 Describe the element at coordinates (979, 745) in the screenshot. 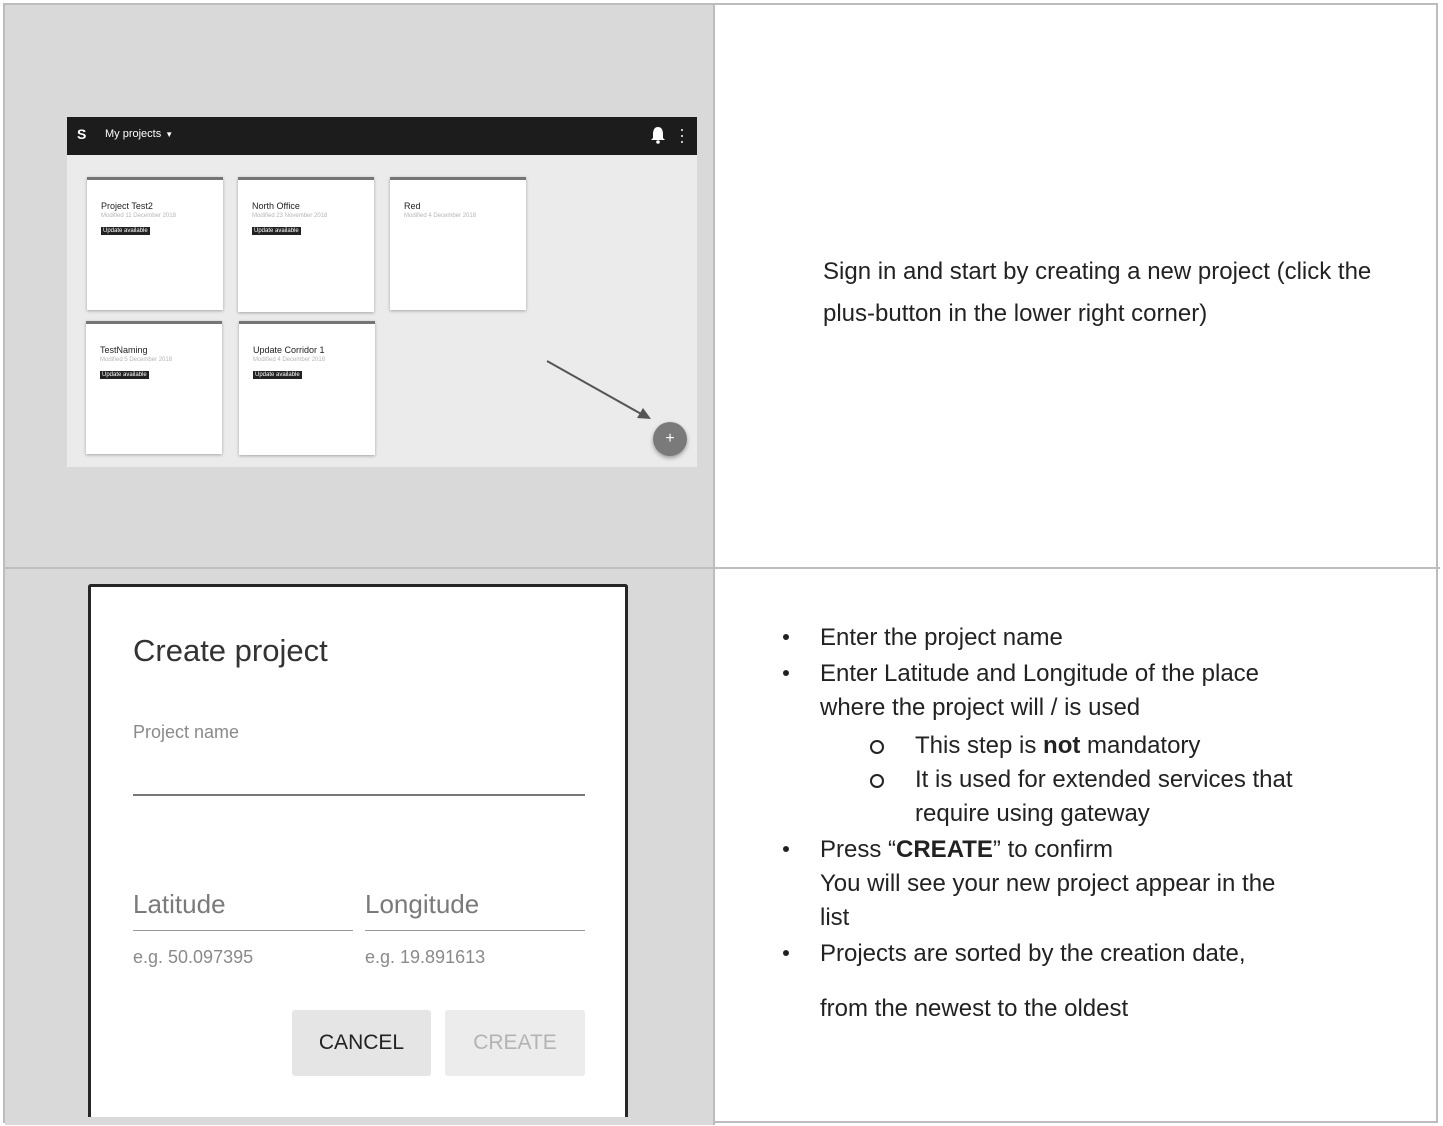

I see `sub-instruction-text: This step is` at that location.